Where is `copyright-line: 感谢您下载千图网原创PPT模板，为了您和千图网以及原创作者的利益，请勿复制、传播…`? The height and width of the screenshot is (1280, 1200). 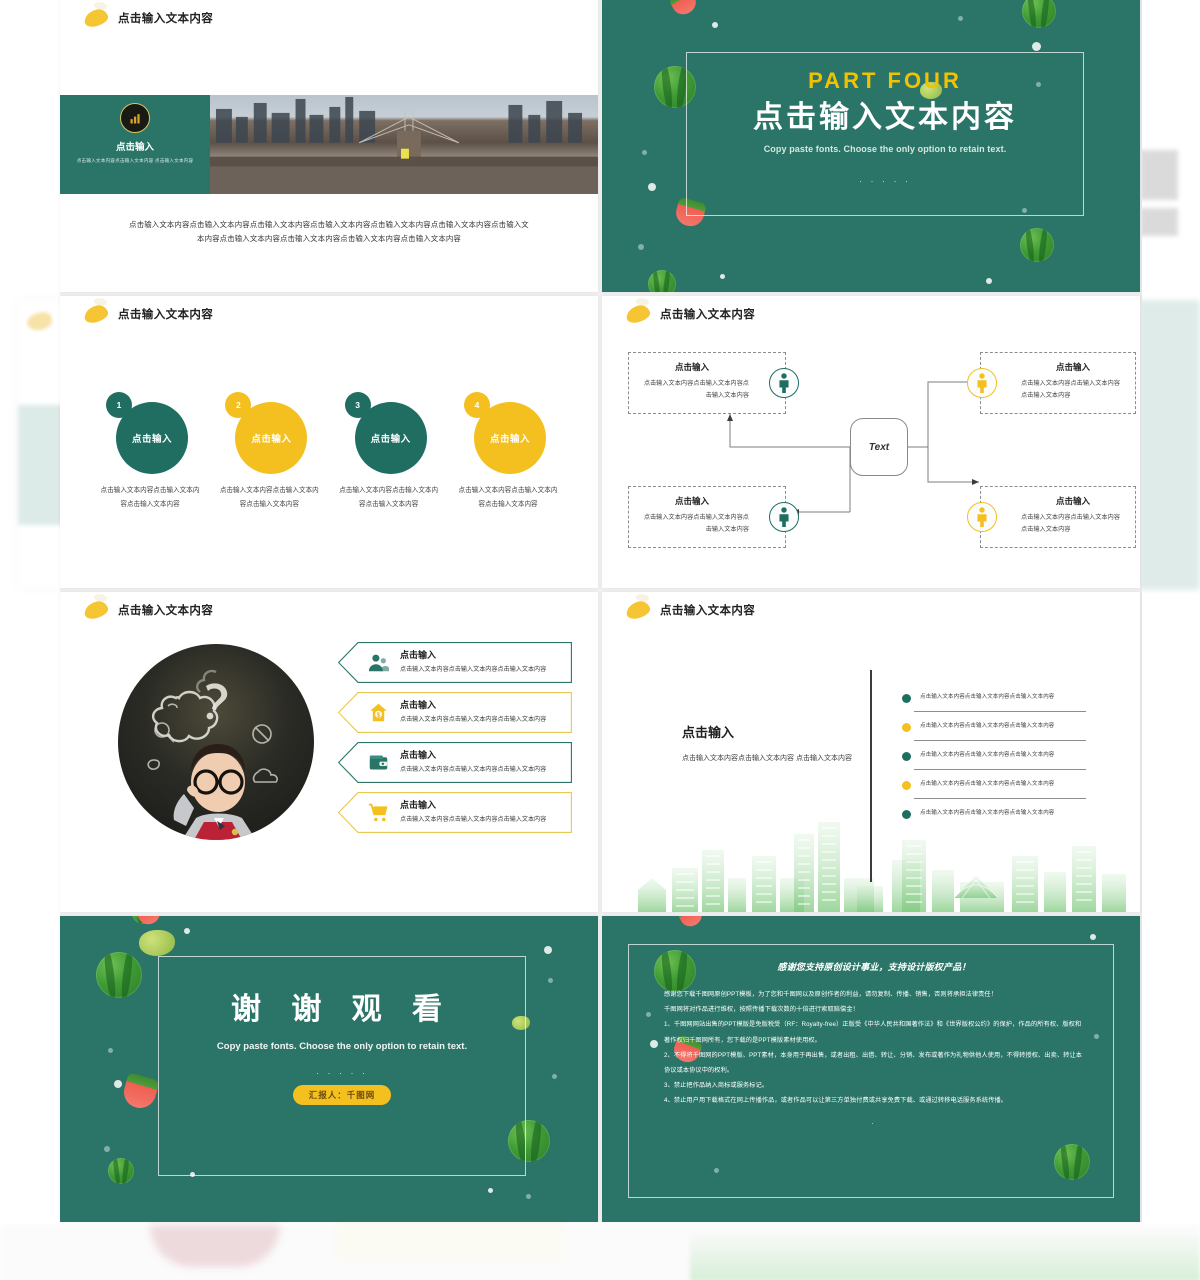 copyright-line: 感谢您下载千图网原创PPT模板，为了您和千图网以及原创作者的利益，请勿复制、传播… is located at coordinates (830, 994).